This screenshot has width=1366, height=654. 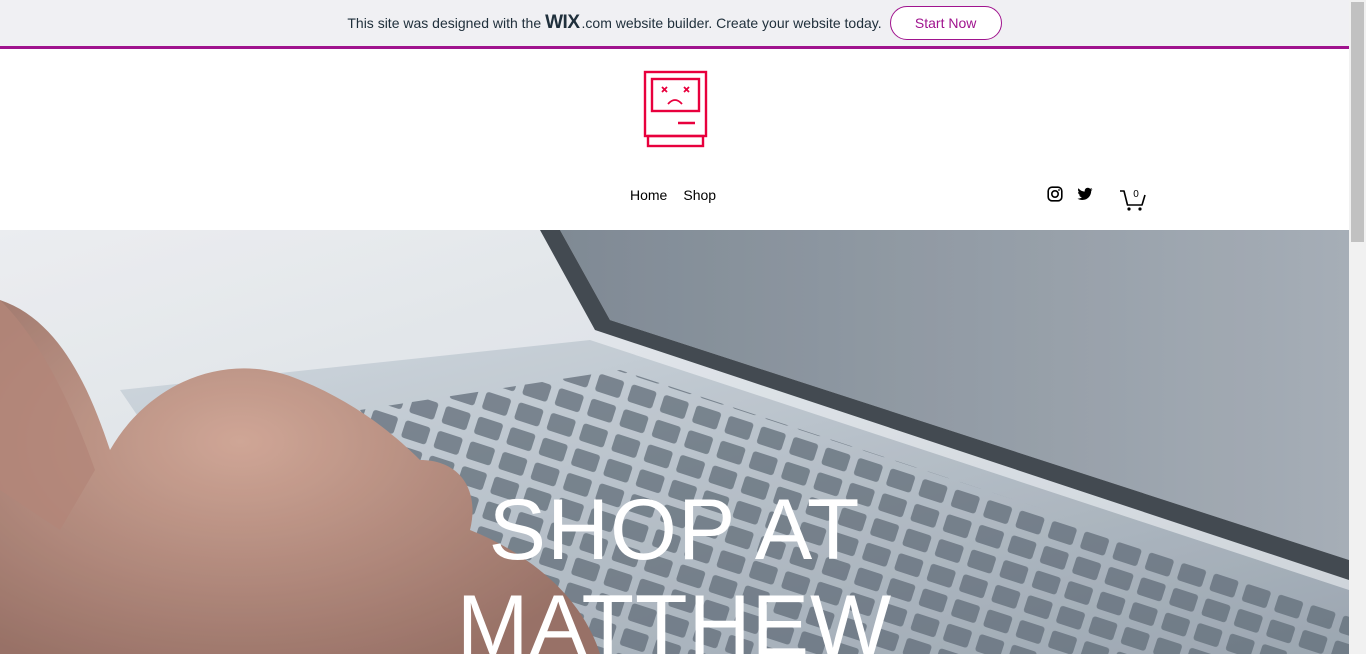 What do you see at coordinates (444, 23) in the screenshot?
I see `banner-text-before: This site was designed with the` at bounding box center [444, 23].